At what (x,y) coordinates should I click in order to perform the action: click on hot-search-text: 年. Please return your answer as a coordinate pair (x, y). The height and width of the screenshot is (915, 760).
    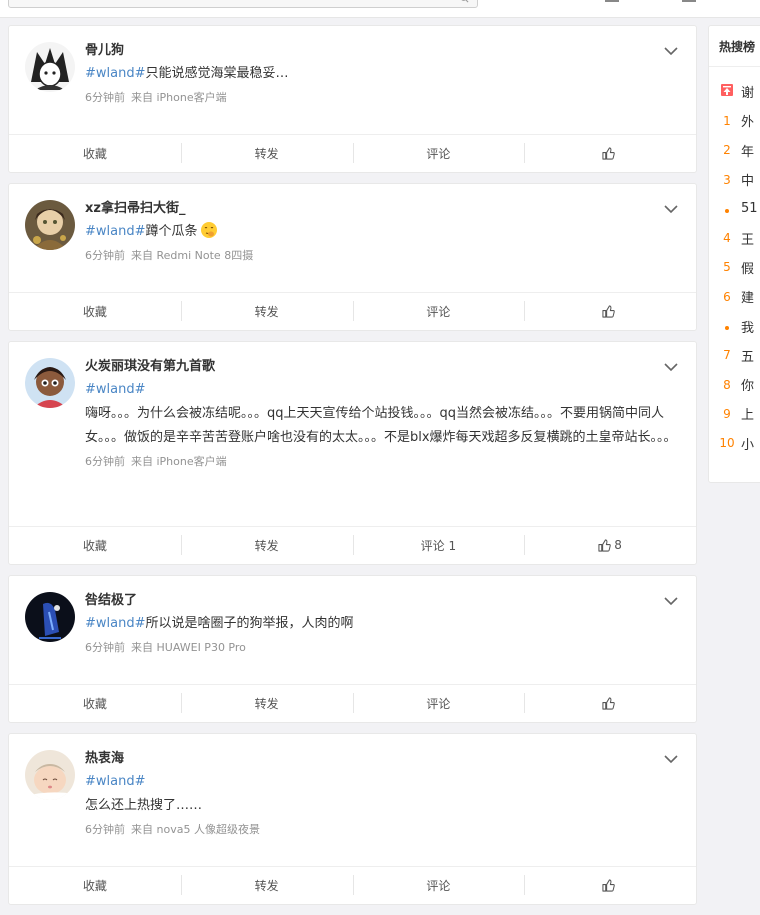
    Looking at the image, I should click on (745, 150).